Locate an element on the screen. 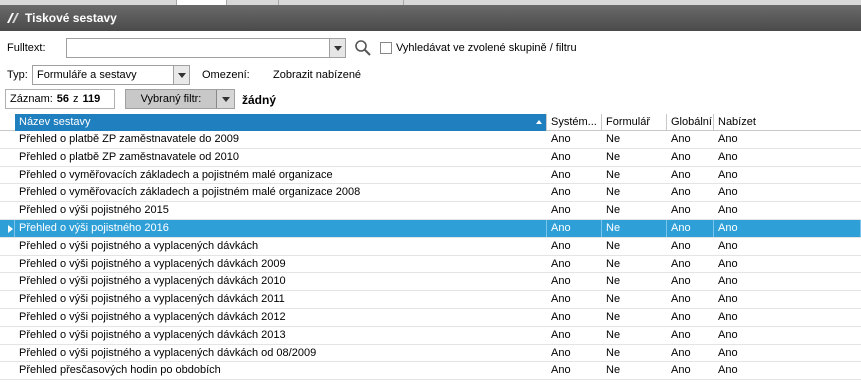 This screenshot has height=386, width=861. window-titlebar: Tiskové sestavy is located at coordinates (430, 18).